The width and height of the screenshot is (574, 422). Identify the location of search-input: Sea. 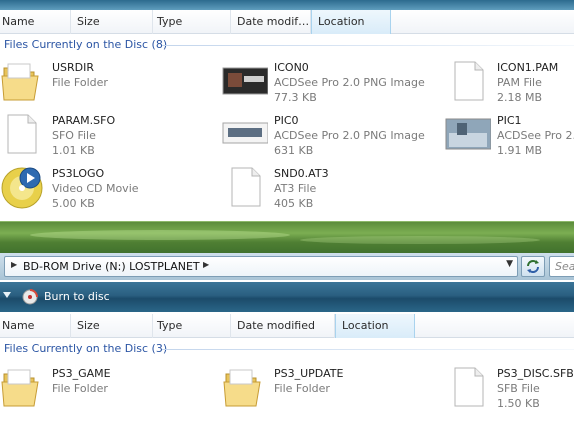
(561, 266).